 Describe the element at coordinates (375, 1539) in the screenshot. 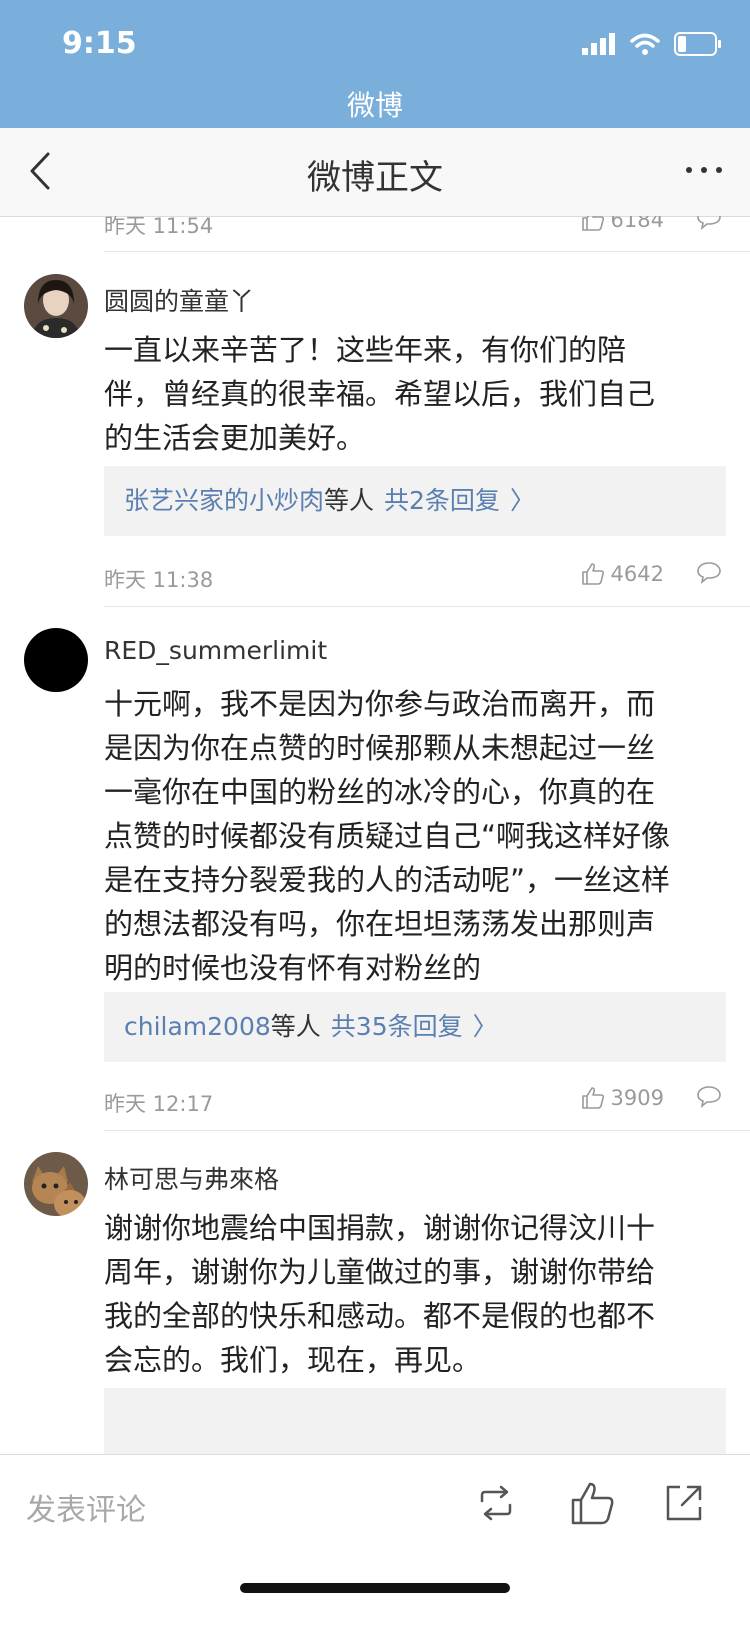

I see `bottom-bar: 发表评论` at that location.